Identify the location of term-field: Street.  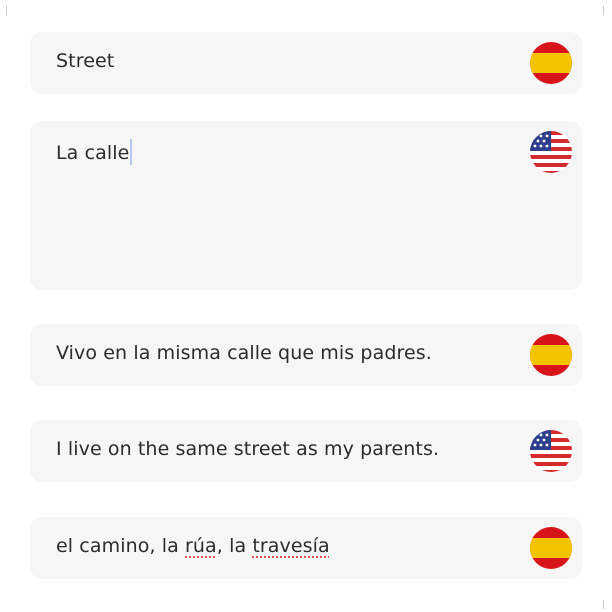
(306, 63).